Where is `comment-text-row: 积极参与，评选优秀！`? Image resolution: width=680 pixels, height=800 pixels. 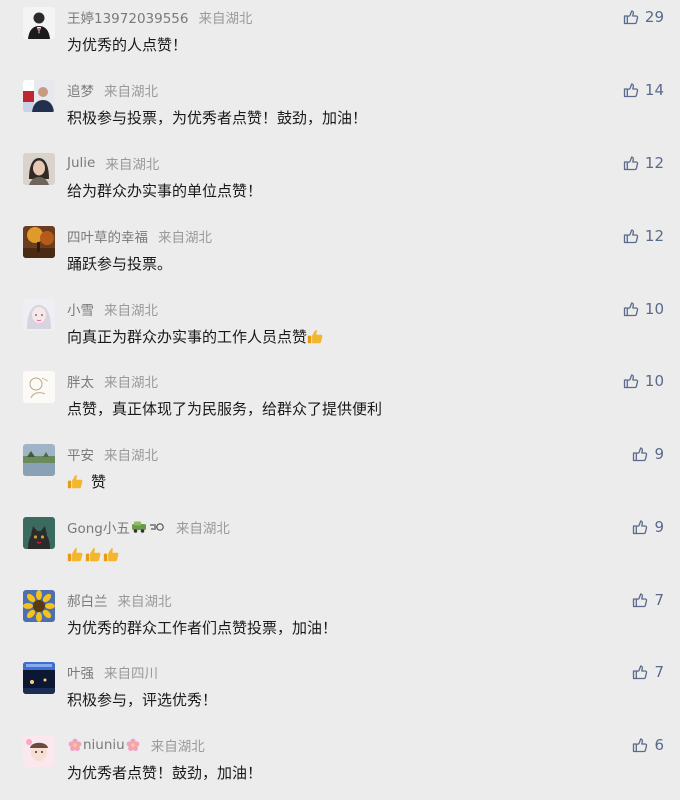
comment-text-row: 积极参与，评选优秀！ is located at coordinates (142, 699).